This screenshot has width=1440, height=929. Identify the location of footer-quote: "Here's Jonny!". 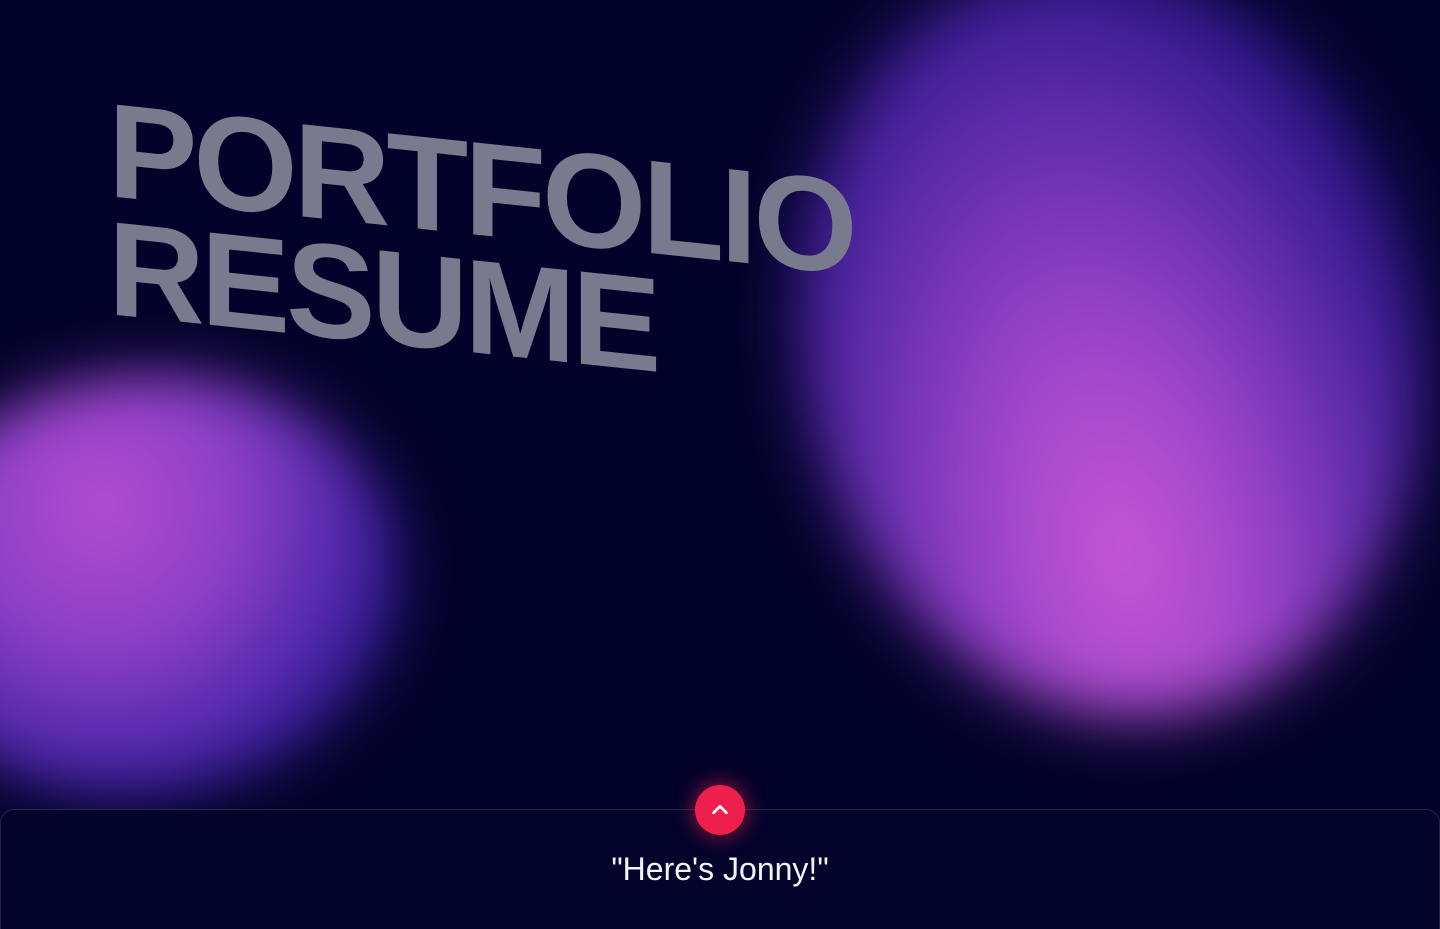
(720, 869).